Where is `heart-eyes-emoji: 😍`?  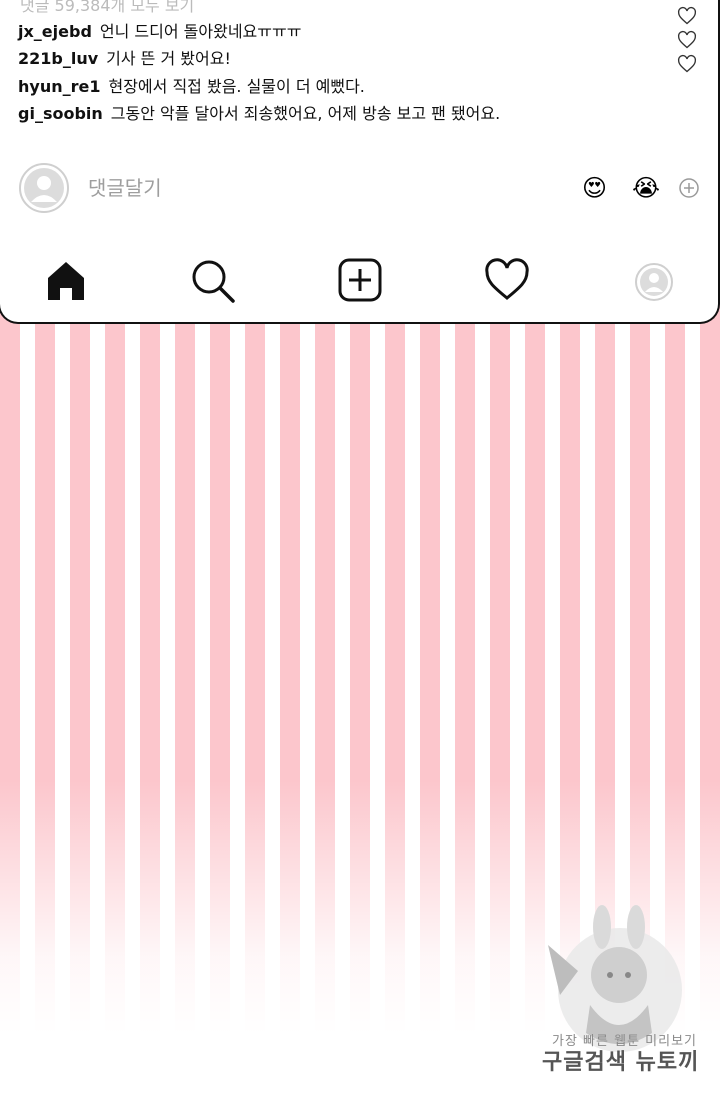 heart-eyes-emoji: 😍 is located at coordinates (594, 188).